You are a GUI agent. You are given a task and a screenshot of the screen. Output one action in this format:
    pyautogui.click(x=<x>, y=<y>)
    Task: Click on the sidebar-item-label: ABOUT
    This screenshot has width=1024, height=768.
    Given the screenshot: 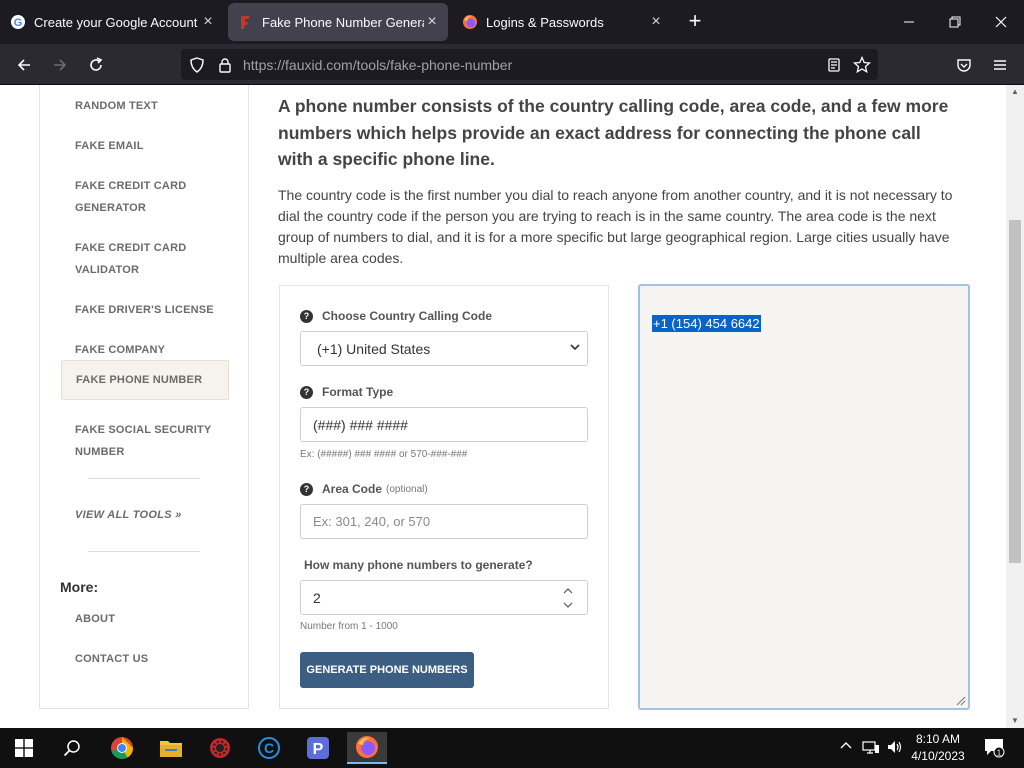 What is the action you would take?
    pyautogui.click(x=95, y=619)
    